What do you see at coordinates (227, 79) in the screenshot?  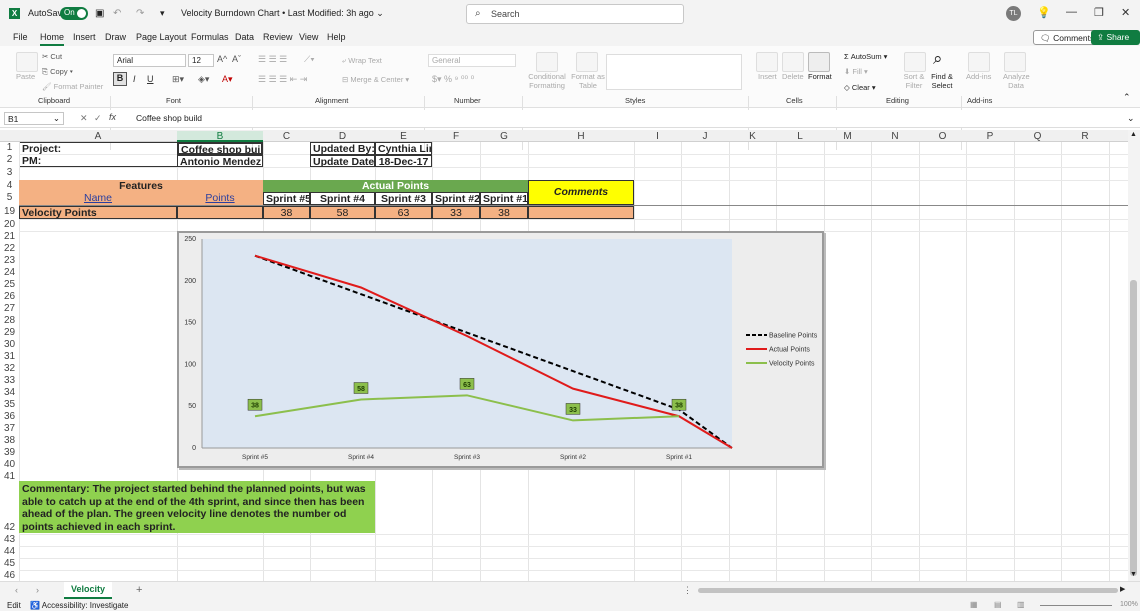 I see `font-color-icon: A▾` at bounding box center [227, 79].